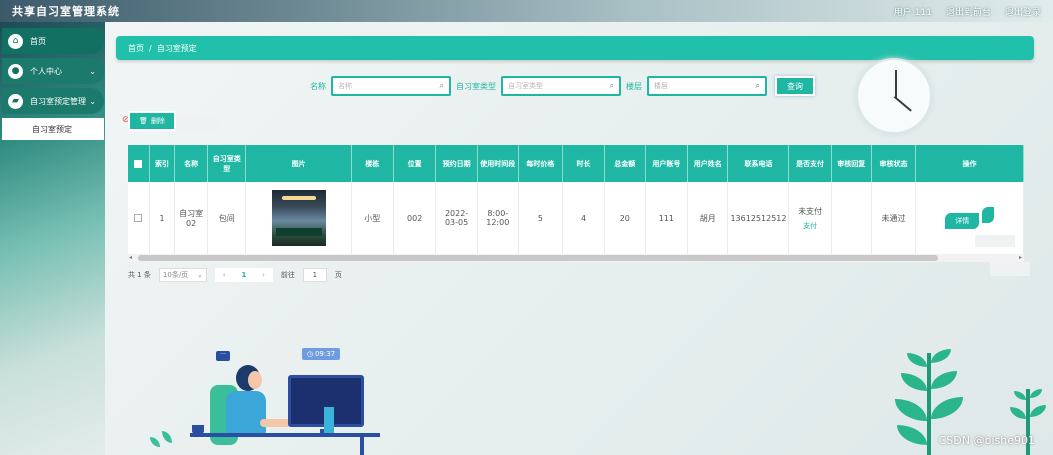  What do you see at coordinates (1023, 11) in the screenshot?
I see `logout-link: 退出登录` at bounding box center [1023, 11].